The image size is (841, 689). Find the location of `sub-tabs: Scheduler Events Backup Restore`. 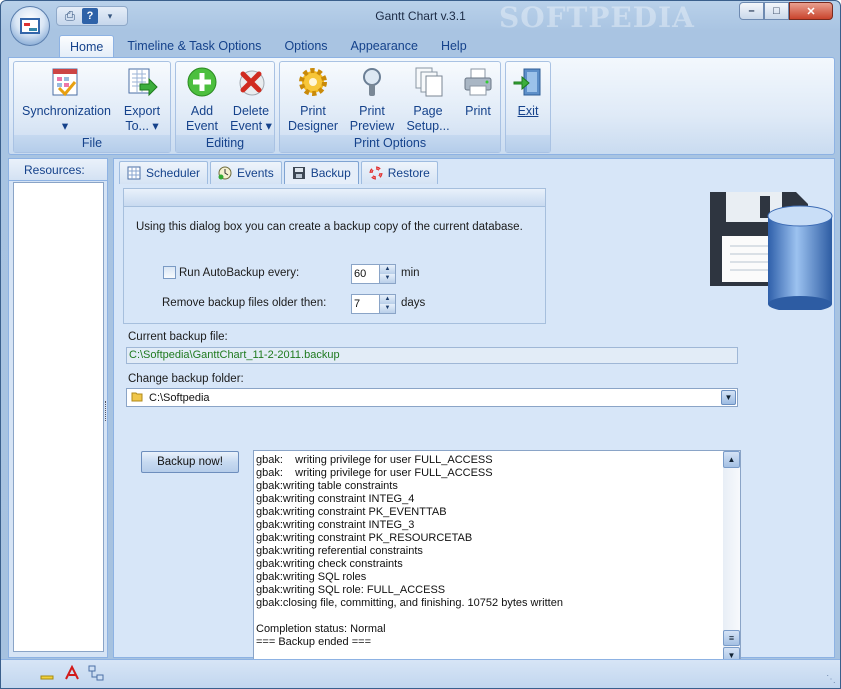

sub-tabs: Scheduler Events Backup Restore is located at coordinates (279, 173).